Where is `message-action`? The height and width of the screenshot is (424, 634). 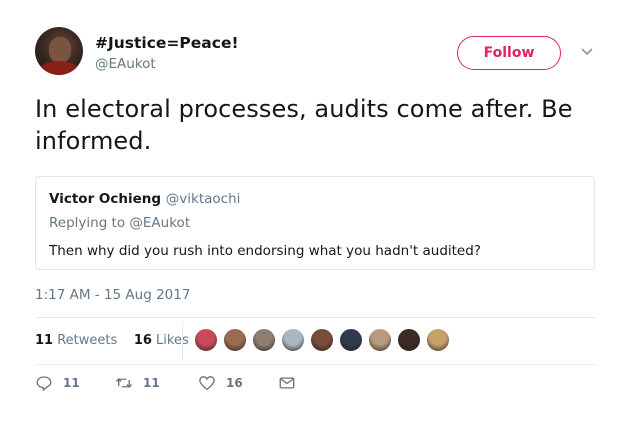
message-action is located at coordinates (292, 383).